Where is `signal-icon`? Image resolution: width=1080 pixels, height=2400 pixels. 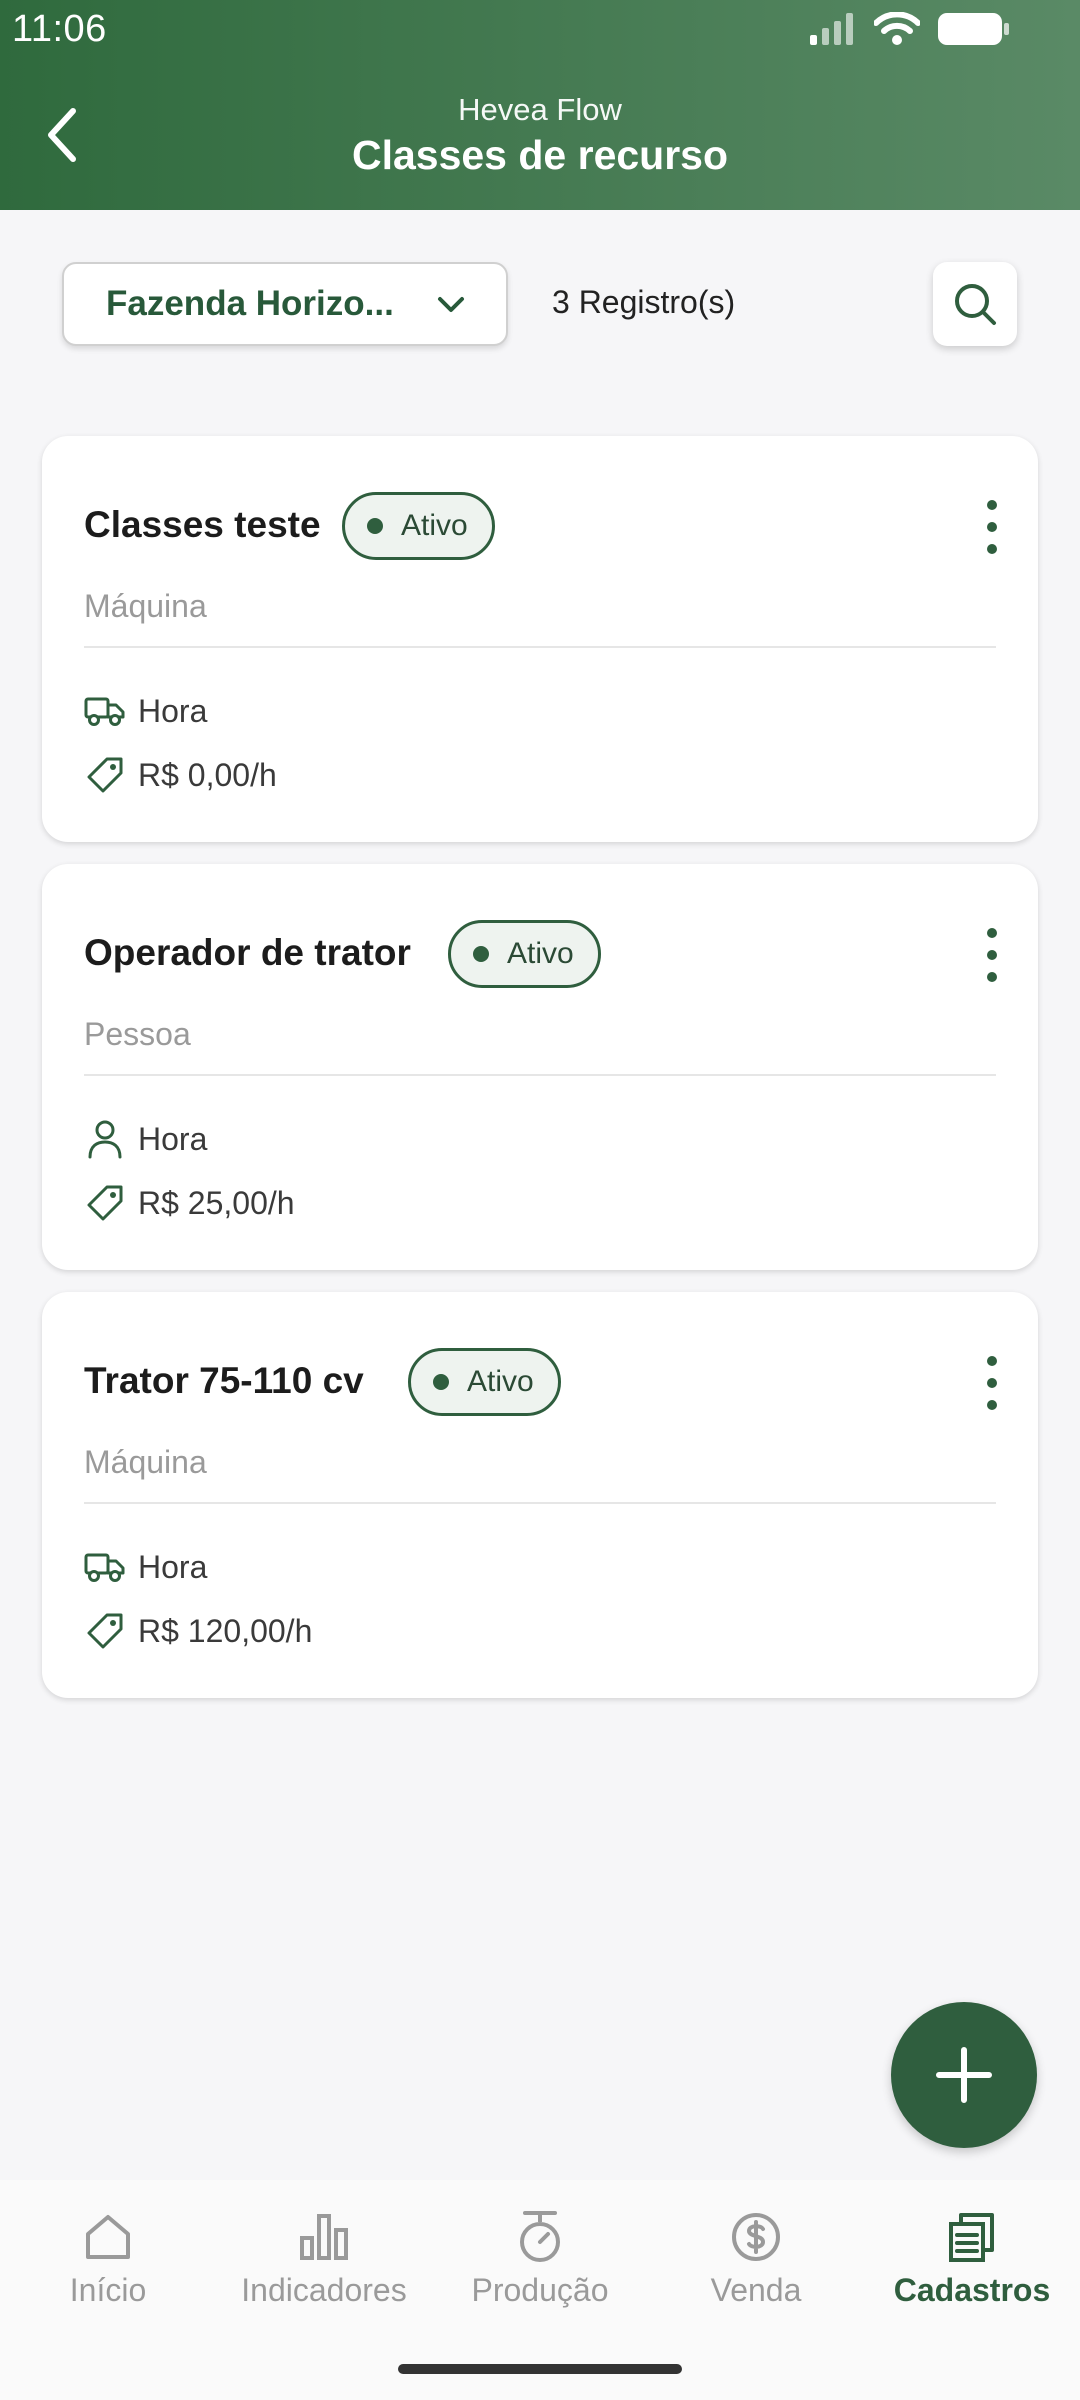 signal-icon is located at coordinates (831, 29).